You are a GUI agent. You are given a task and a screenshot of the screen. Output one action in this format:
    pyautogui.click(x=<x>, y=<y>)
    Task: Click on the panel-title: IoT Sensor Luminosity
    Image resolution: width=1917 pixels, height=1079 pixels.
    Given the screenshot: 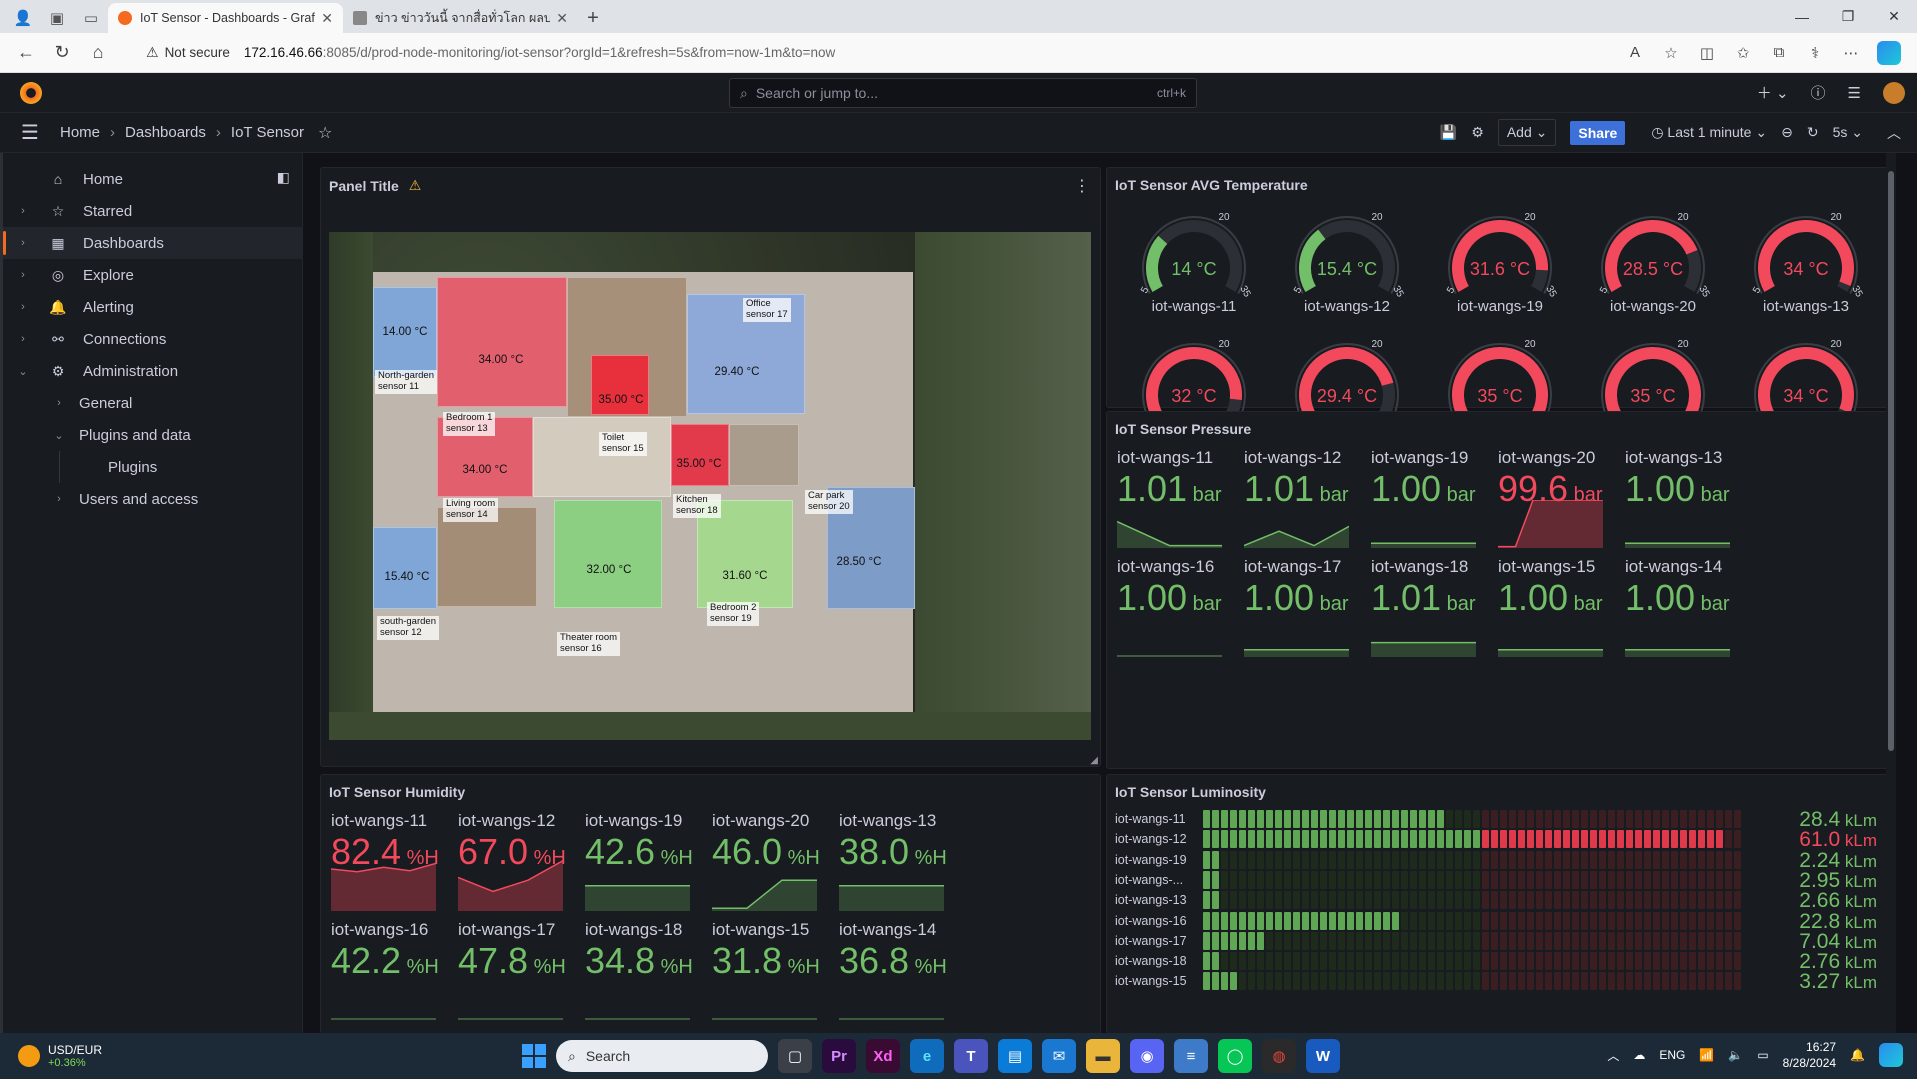 What is the action you would take?
    pyautogui.click(x=1190, y=792)
    